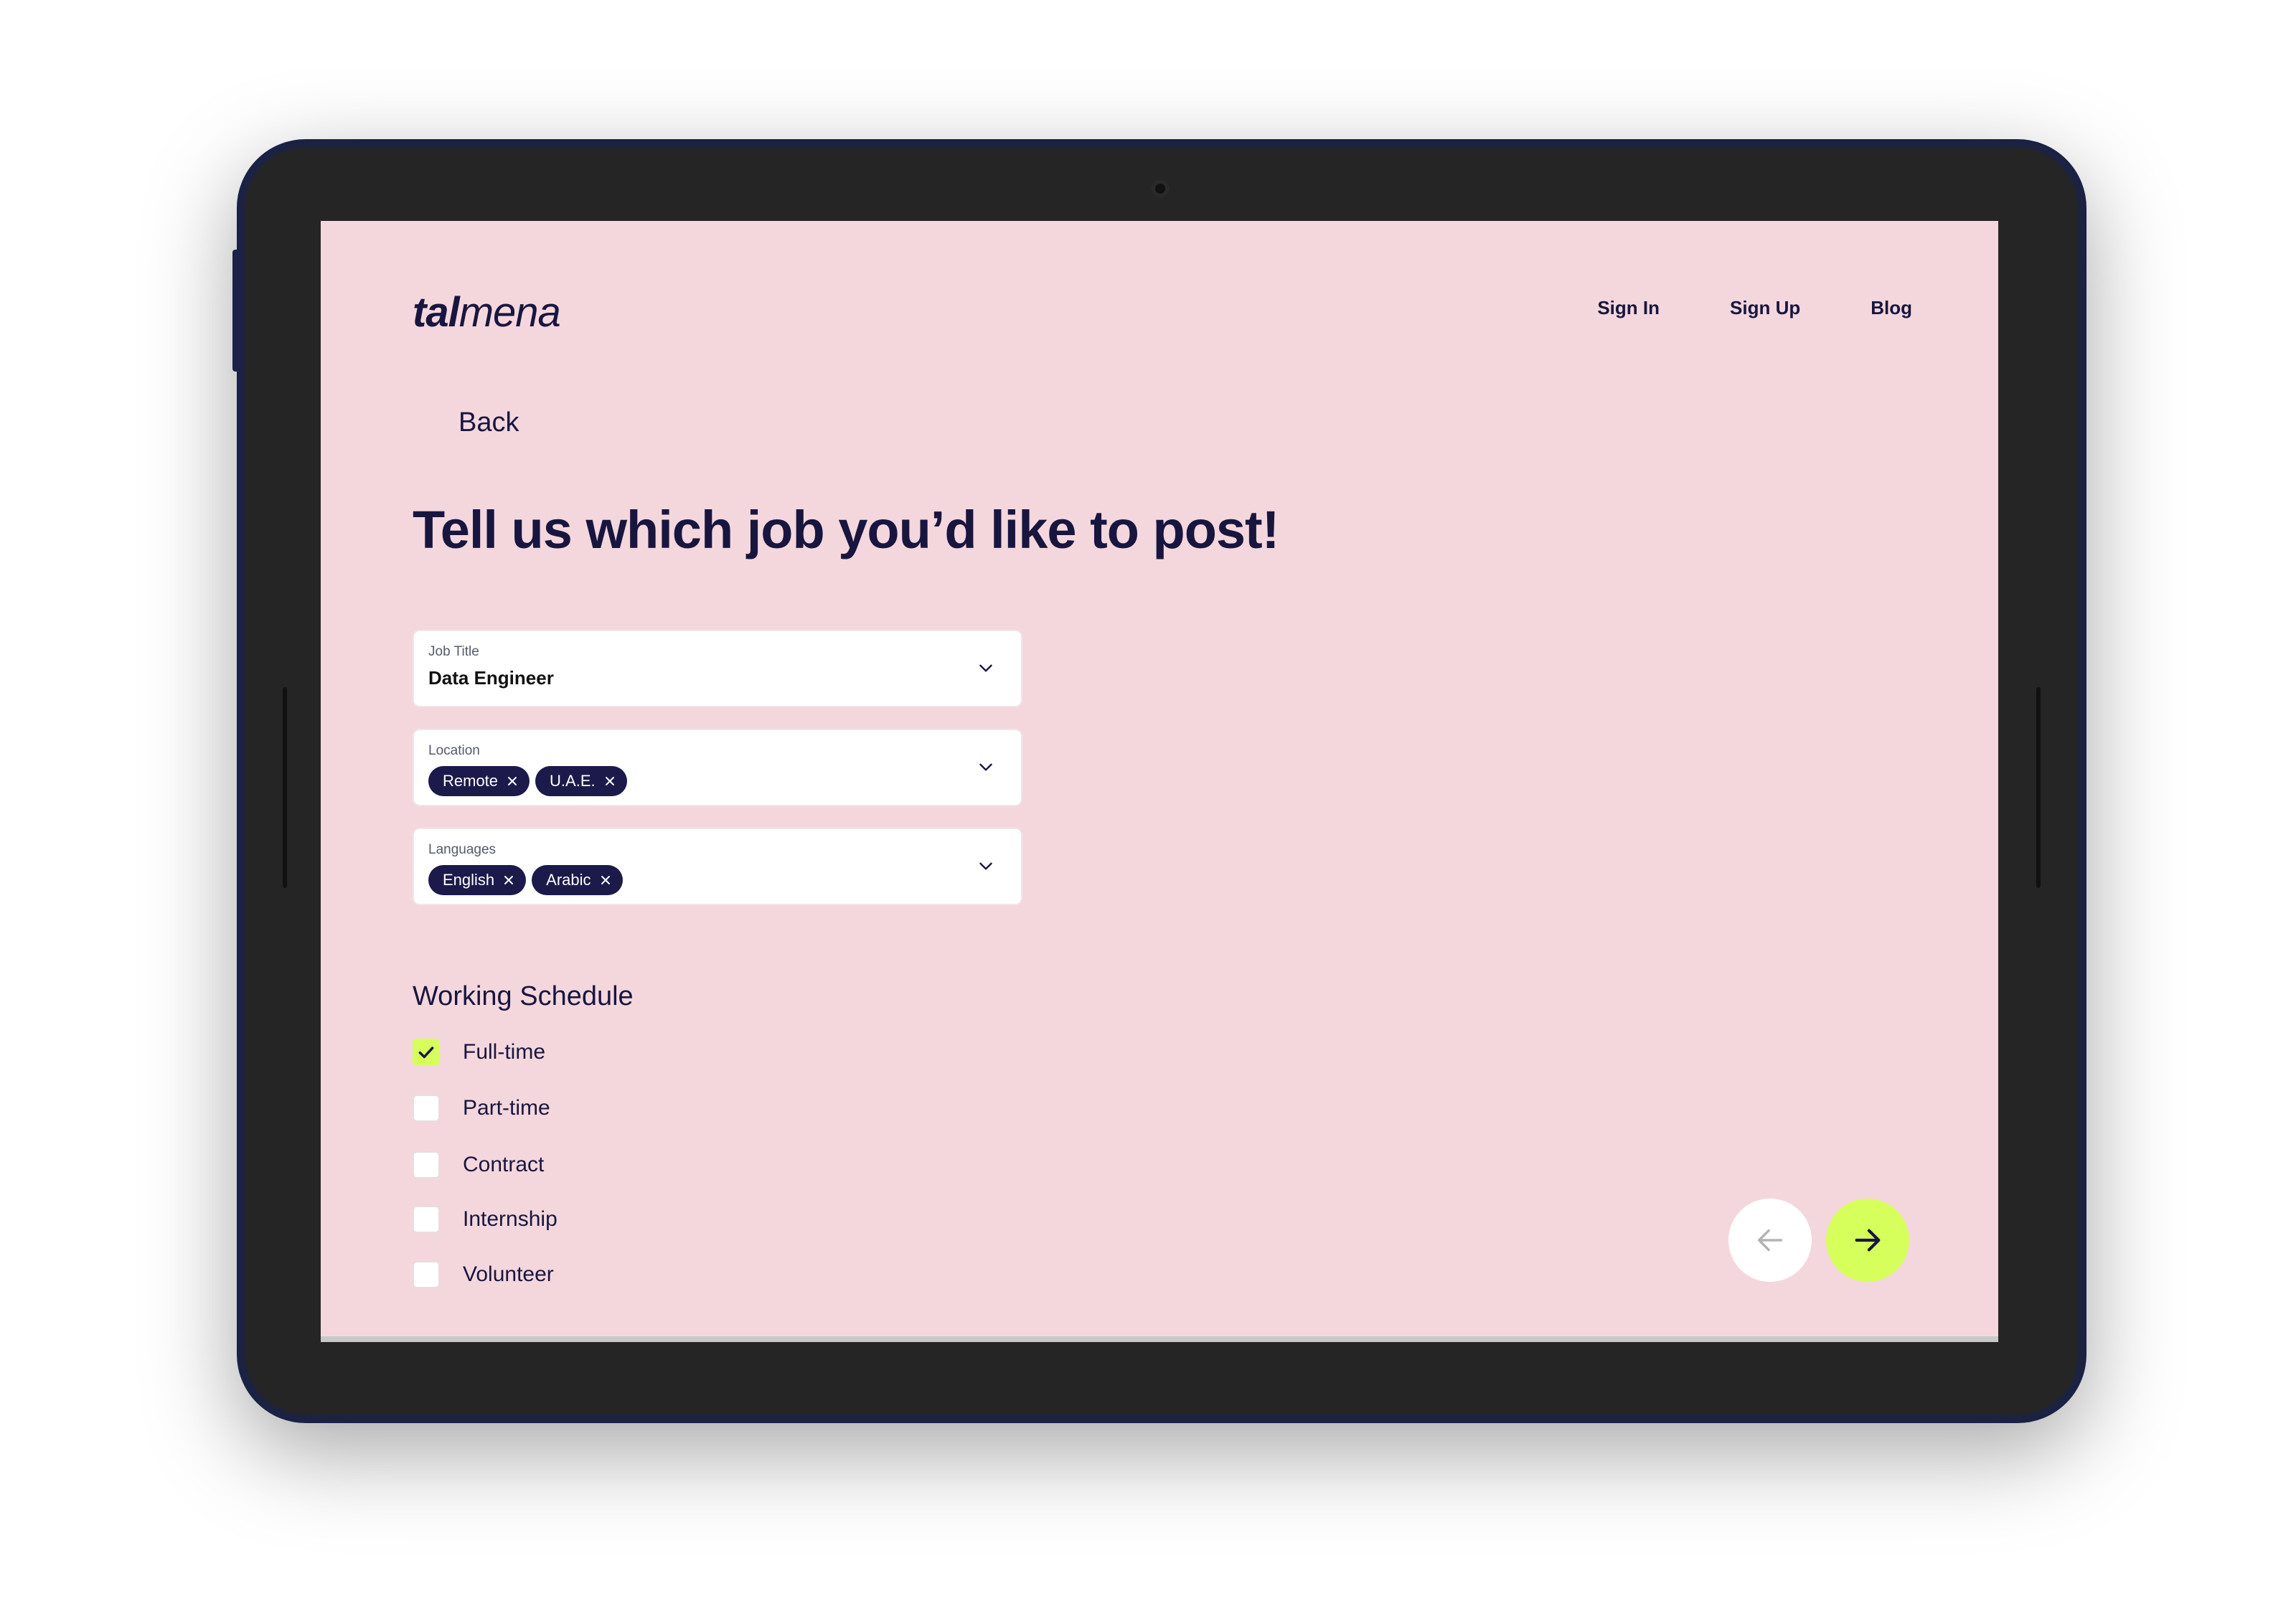 Image resolution: width=2296 pixels, height=1601 pixels. Describe the element at coordinates (1160, 1339) in the screenshot. I see `screen-edge` at that location.